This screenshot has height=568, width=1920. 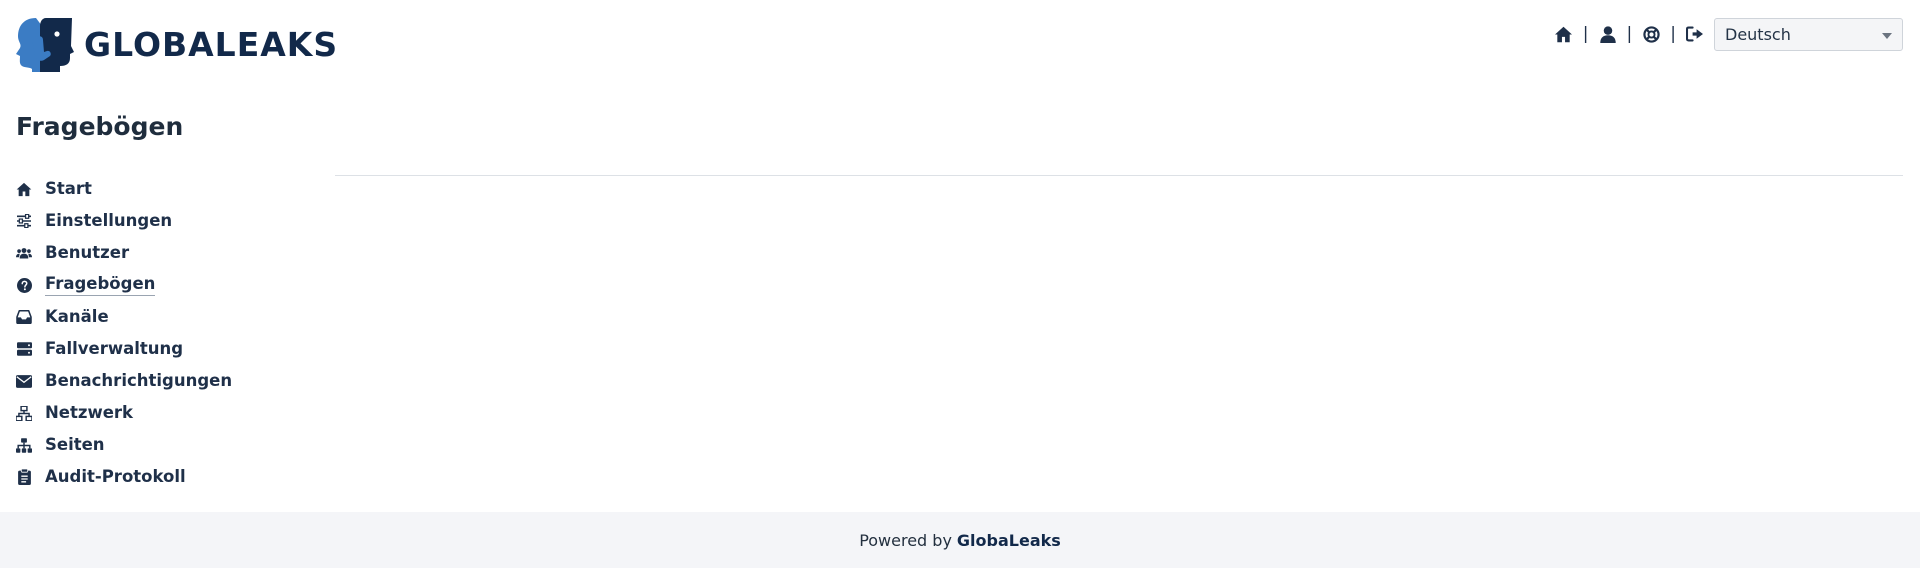 What do you see at coordinates (115, 476) in the screenshot?
I see `sidebar-item-label: Audit-Protokoll` at bounding box center [115, 476].